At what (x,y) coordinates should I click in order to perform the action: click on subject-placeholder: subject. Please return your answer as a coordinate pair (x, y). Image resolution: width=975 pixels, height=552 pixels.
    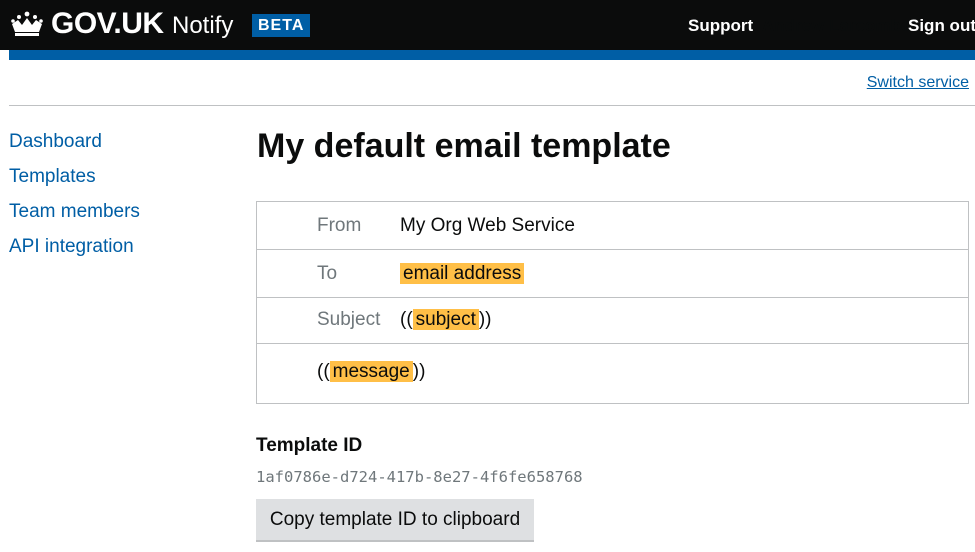
    Looking at the image, I should click on (445, 319).